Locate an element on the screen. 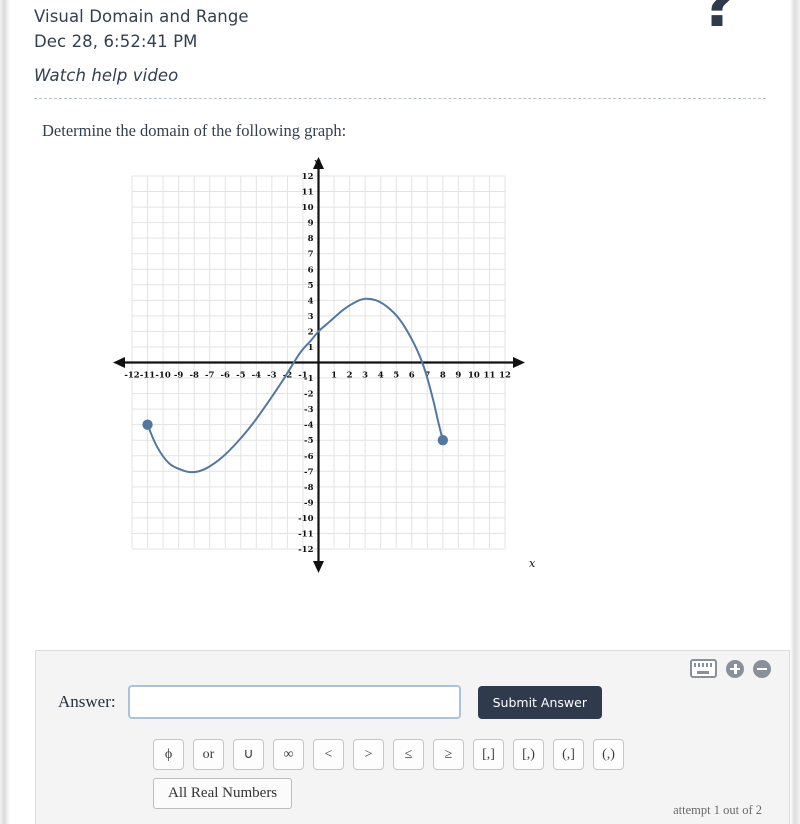 The height and width of the screenshot is (824, 800). question-mark-icon: ? is located at coordinates (719, 20).